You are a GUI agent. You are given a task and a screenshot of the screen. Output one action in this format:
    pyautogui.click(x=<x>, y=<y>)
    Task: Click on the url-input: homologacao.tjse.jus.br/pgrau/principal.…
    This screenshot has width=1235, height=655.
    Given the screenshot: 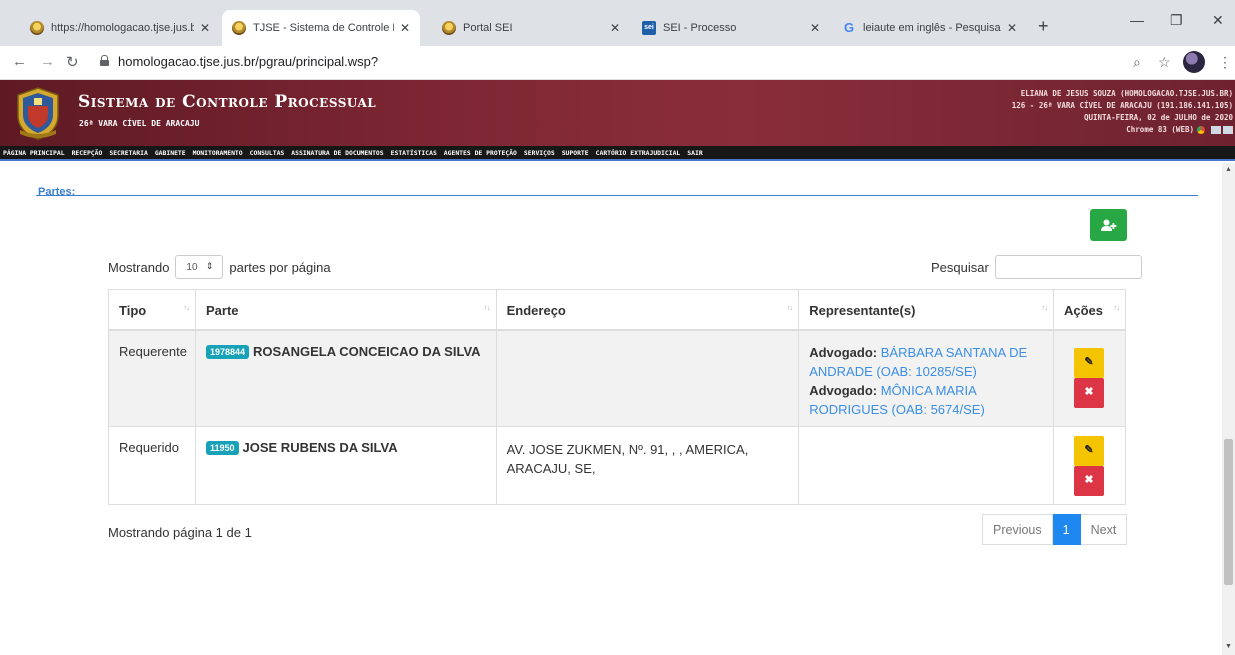 What is the action you would take?
    pyautogui.click(x=248, y=61)
    